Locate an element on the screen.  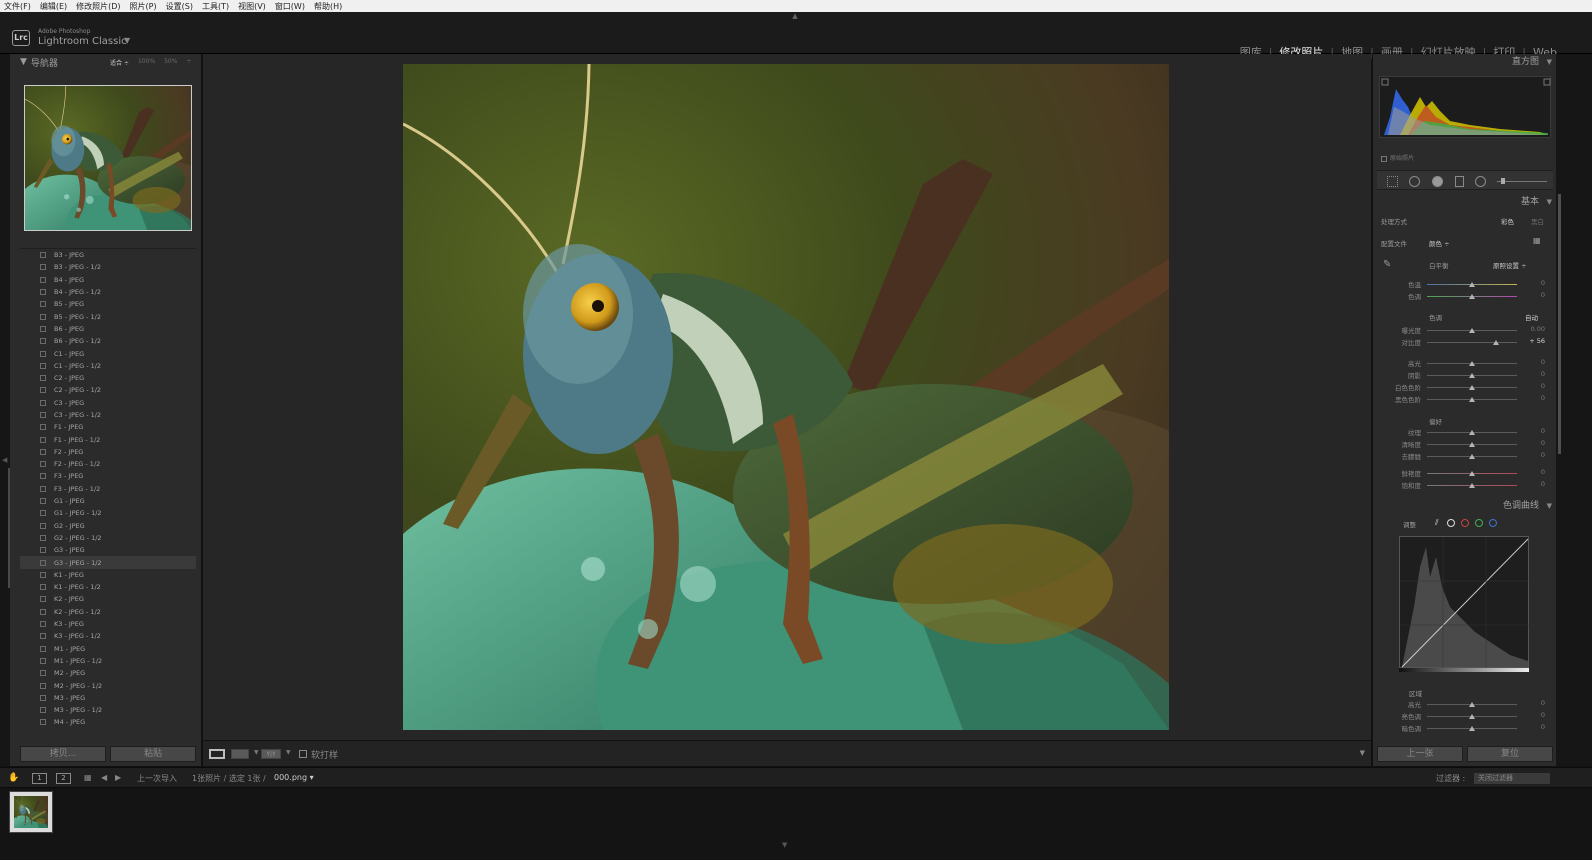
curve-lights-slider: 亮色调 0 is located at coordinates (1465, 717).